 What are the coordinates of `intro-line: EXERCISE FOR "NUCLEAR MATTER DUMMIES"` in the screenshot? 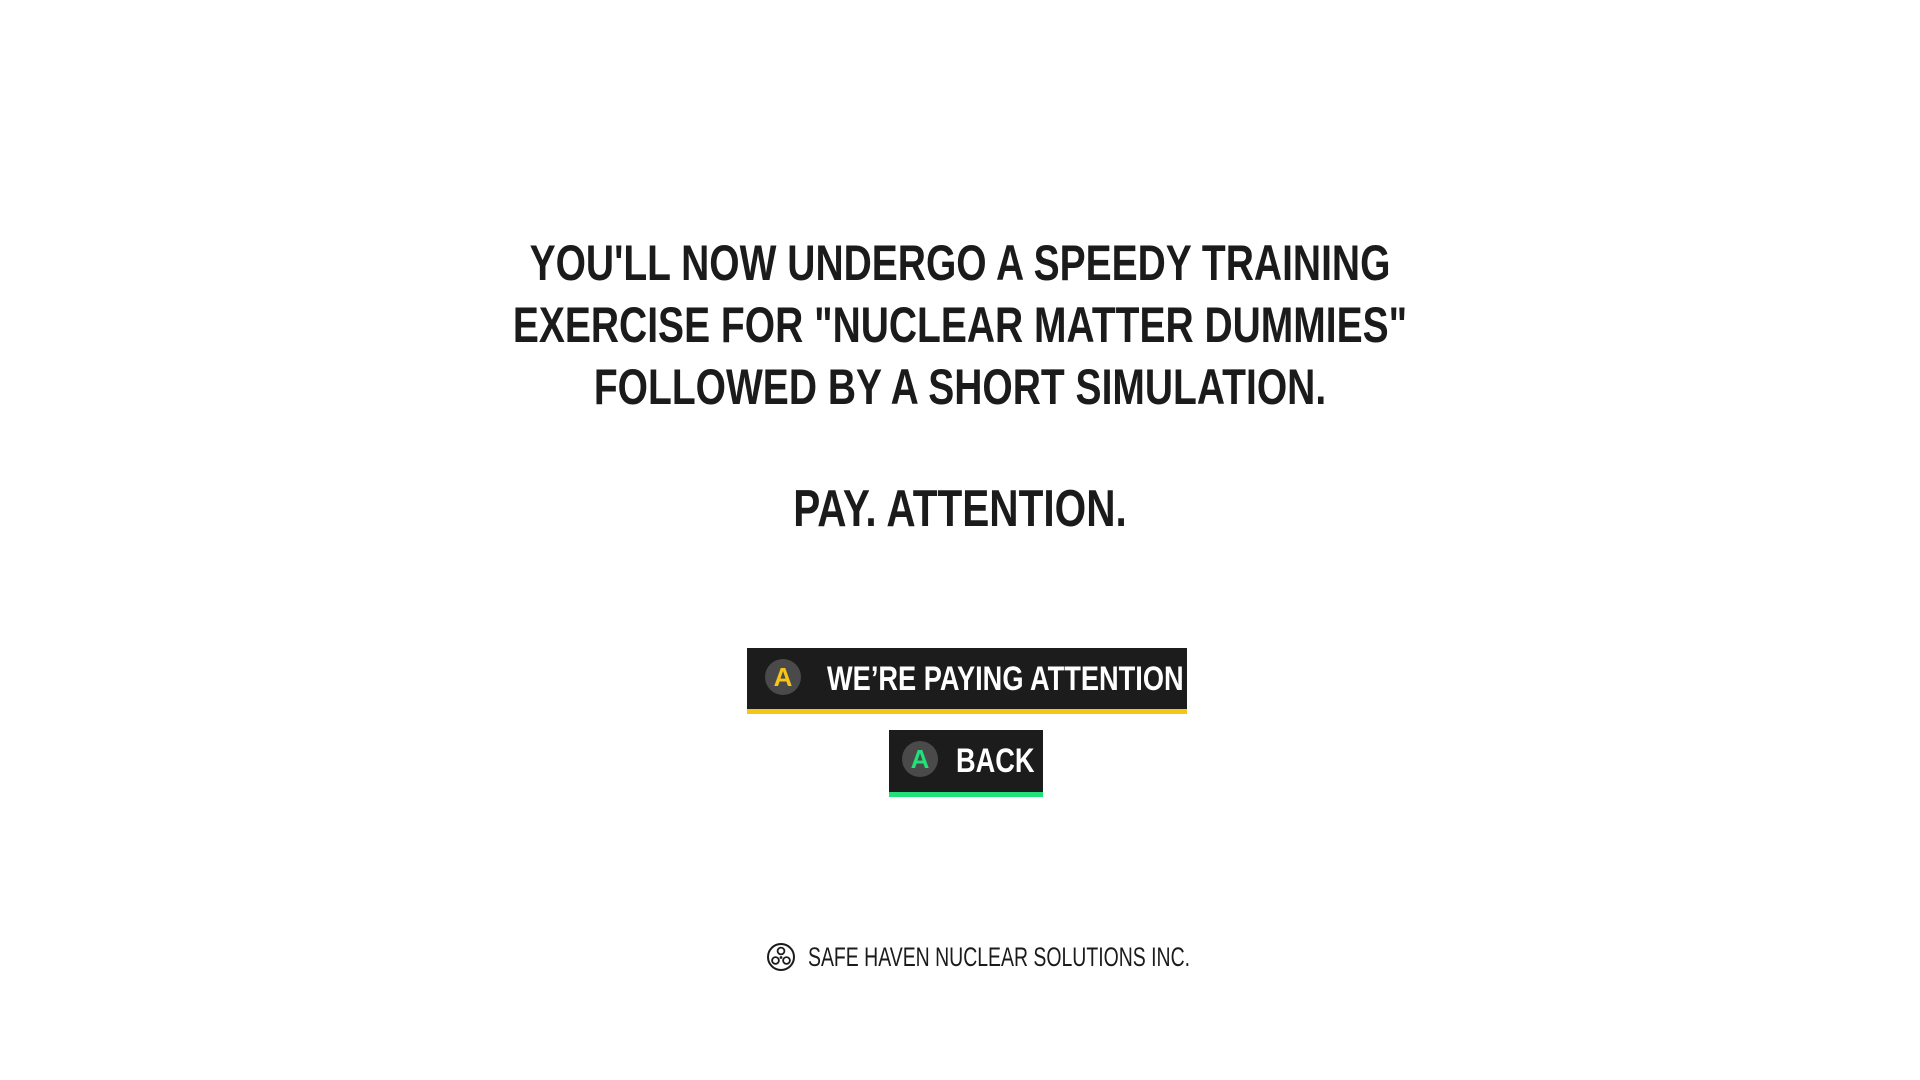 It's located at (960, 325).